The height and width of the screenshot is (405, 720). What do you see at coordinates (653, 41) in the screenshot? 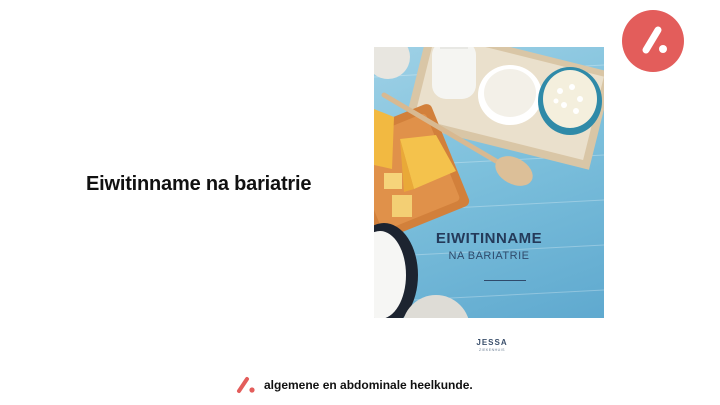
I see `corner-logo-icon` at bounding box center [653, 41].